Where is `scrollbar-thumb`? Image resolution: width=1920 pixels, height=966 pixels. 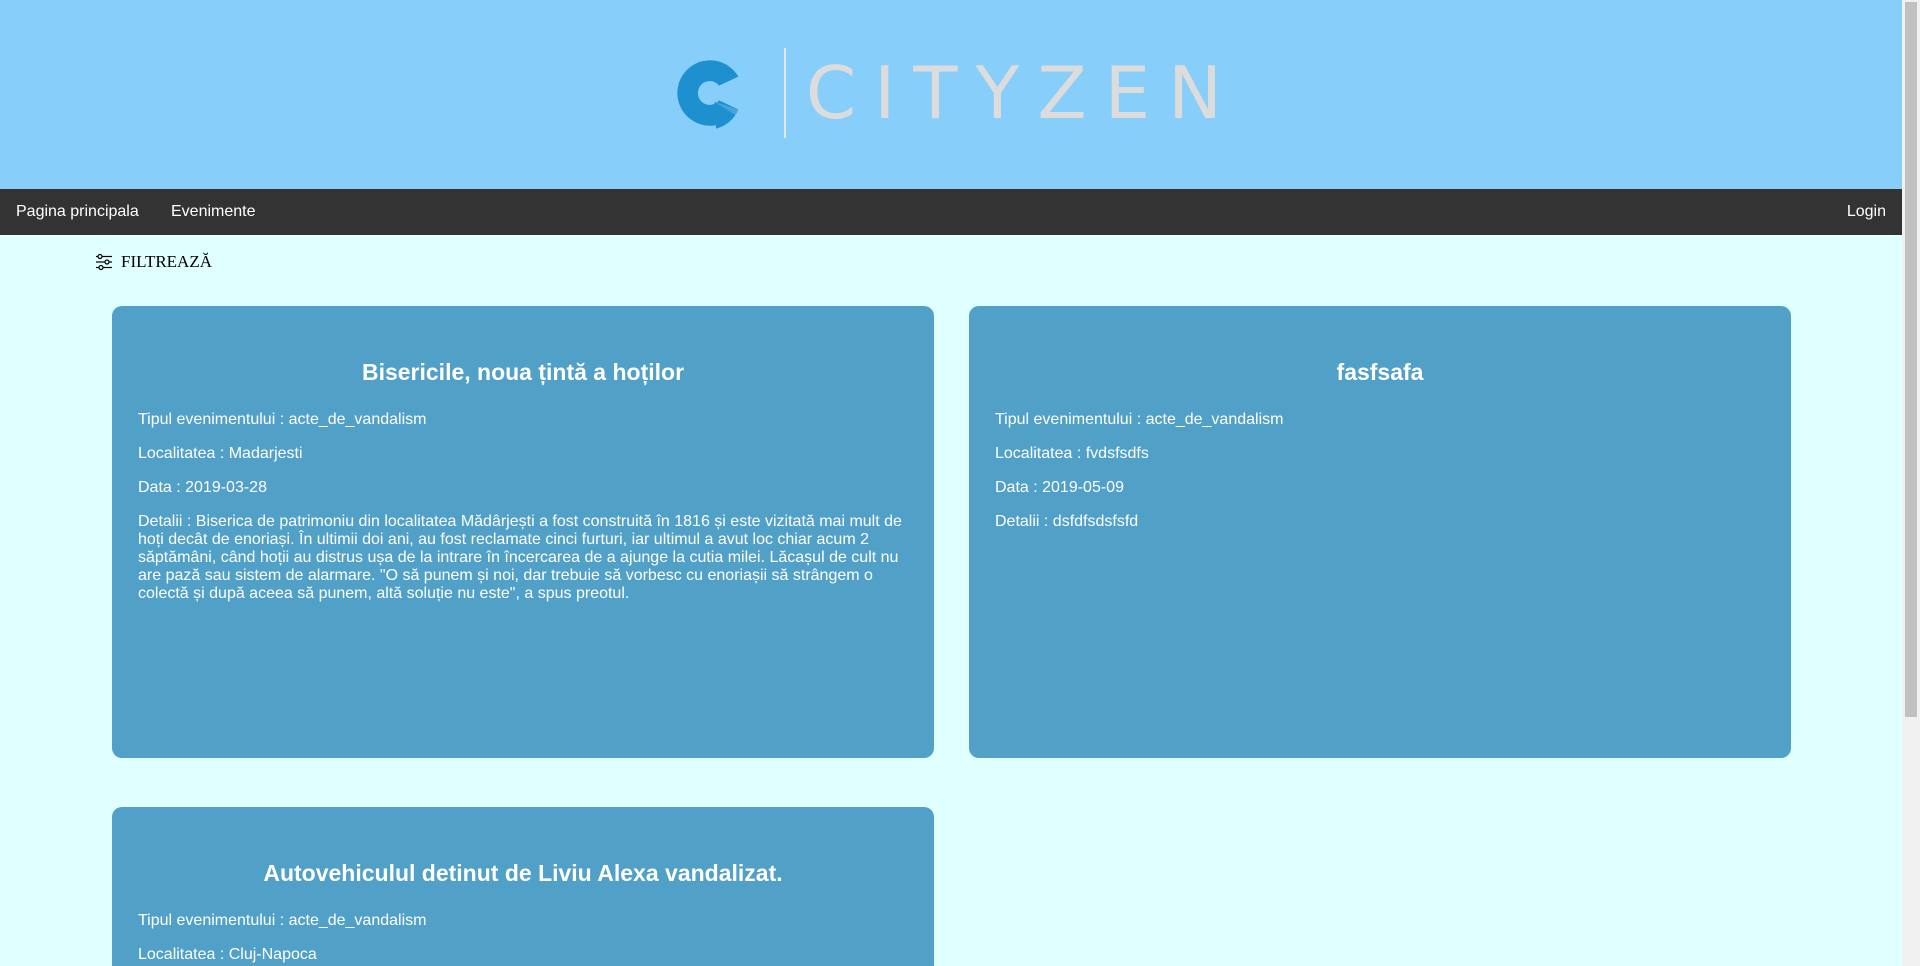 scrollbar-thumb is located at coordinates (1911, 359).